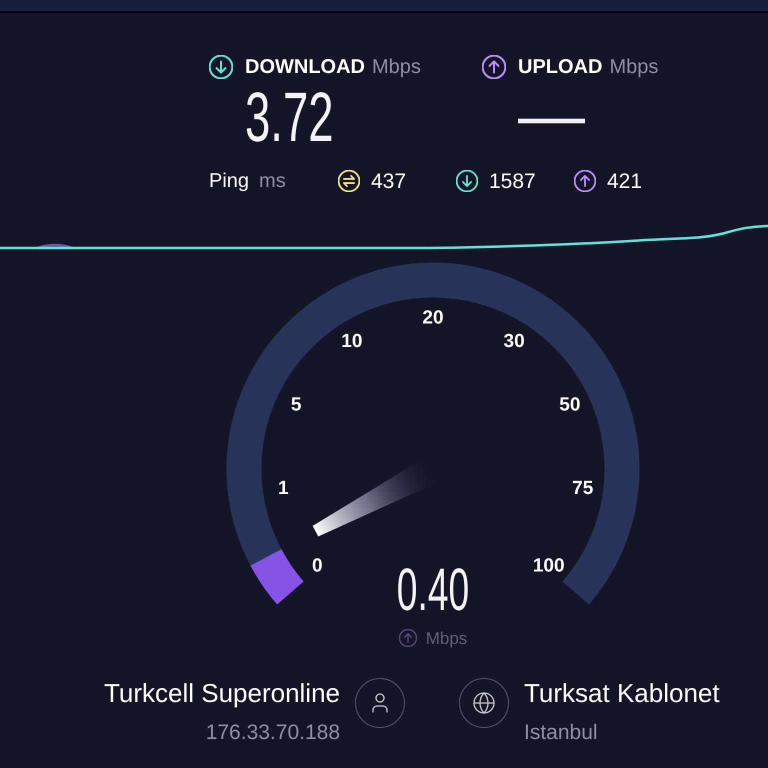 The width and height of the screenshot is (768, 768). Describe the element at coordinates (624, 181) in the screenshot. I see `ping-value: 421` at that location.